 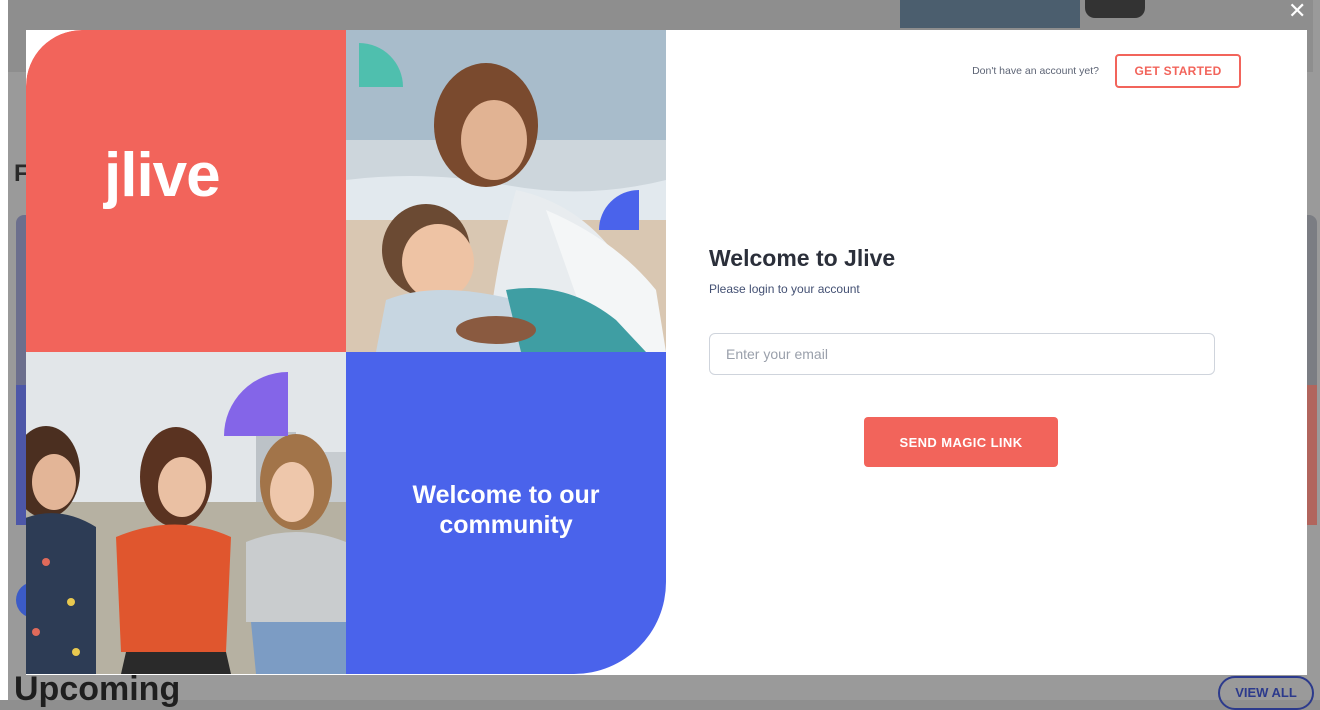 I want to click on signup-prompt: Don't have an account yet? GET STARTED, so click(x=1106, y=71).